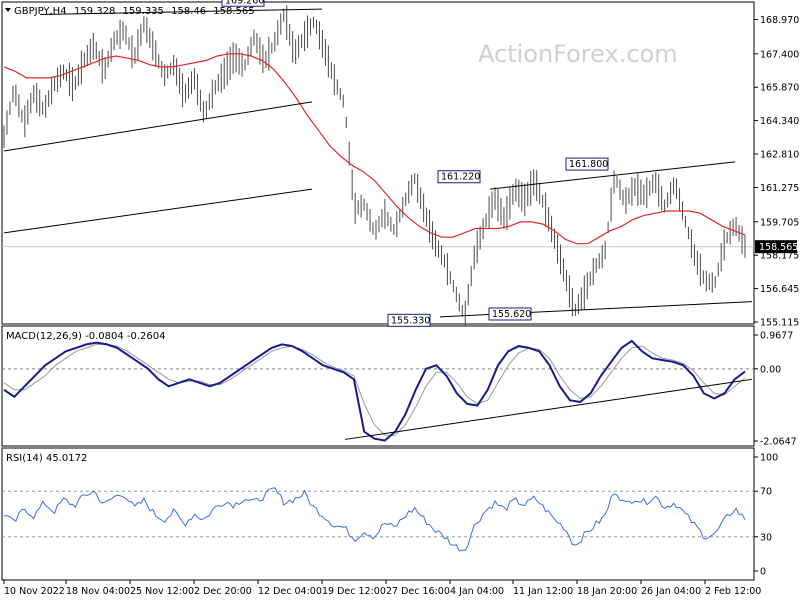 The width and height of the screenshot is (800, 604). Describe the element at coordinates (86, 336) in the screenshot. I see `macd-title: MACD(12,26,9) -0.0804 -0.2604` at that location.